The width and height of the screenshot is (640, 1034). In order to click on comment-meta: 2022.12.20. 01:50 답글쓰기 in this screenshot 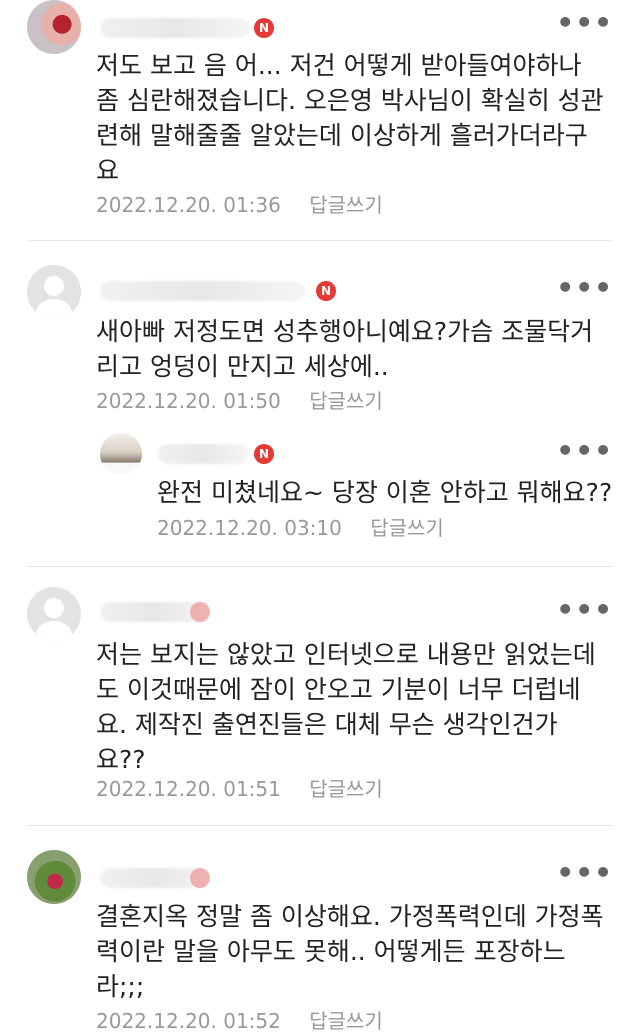, I will do `click(239, 401)`.